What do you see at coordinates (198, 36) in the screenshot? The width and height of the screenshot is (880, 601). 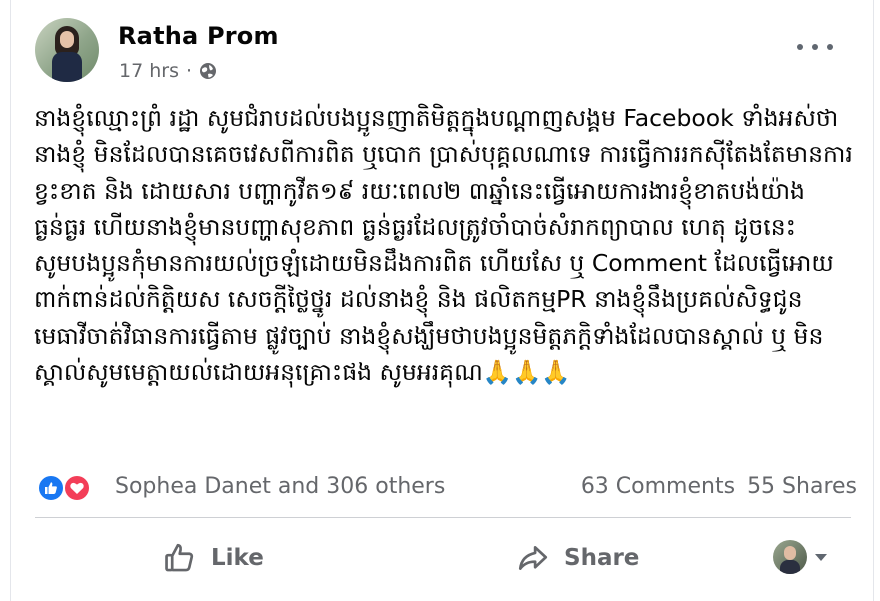 I see `author-name: Ratha Prom` at bounding box center [198, 36].